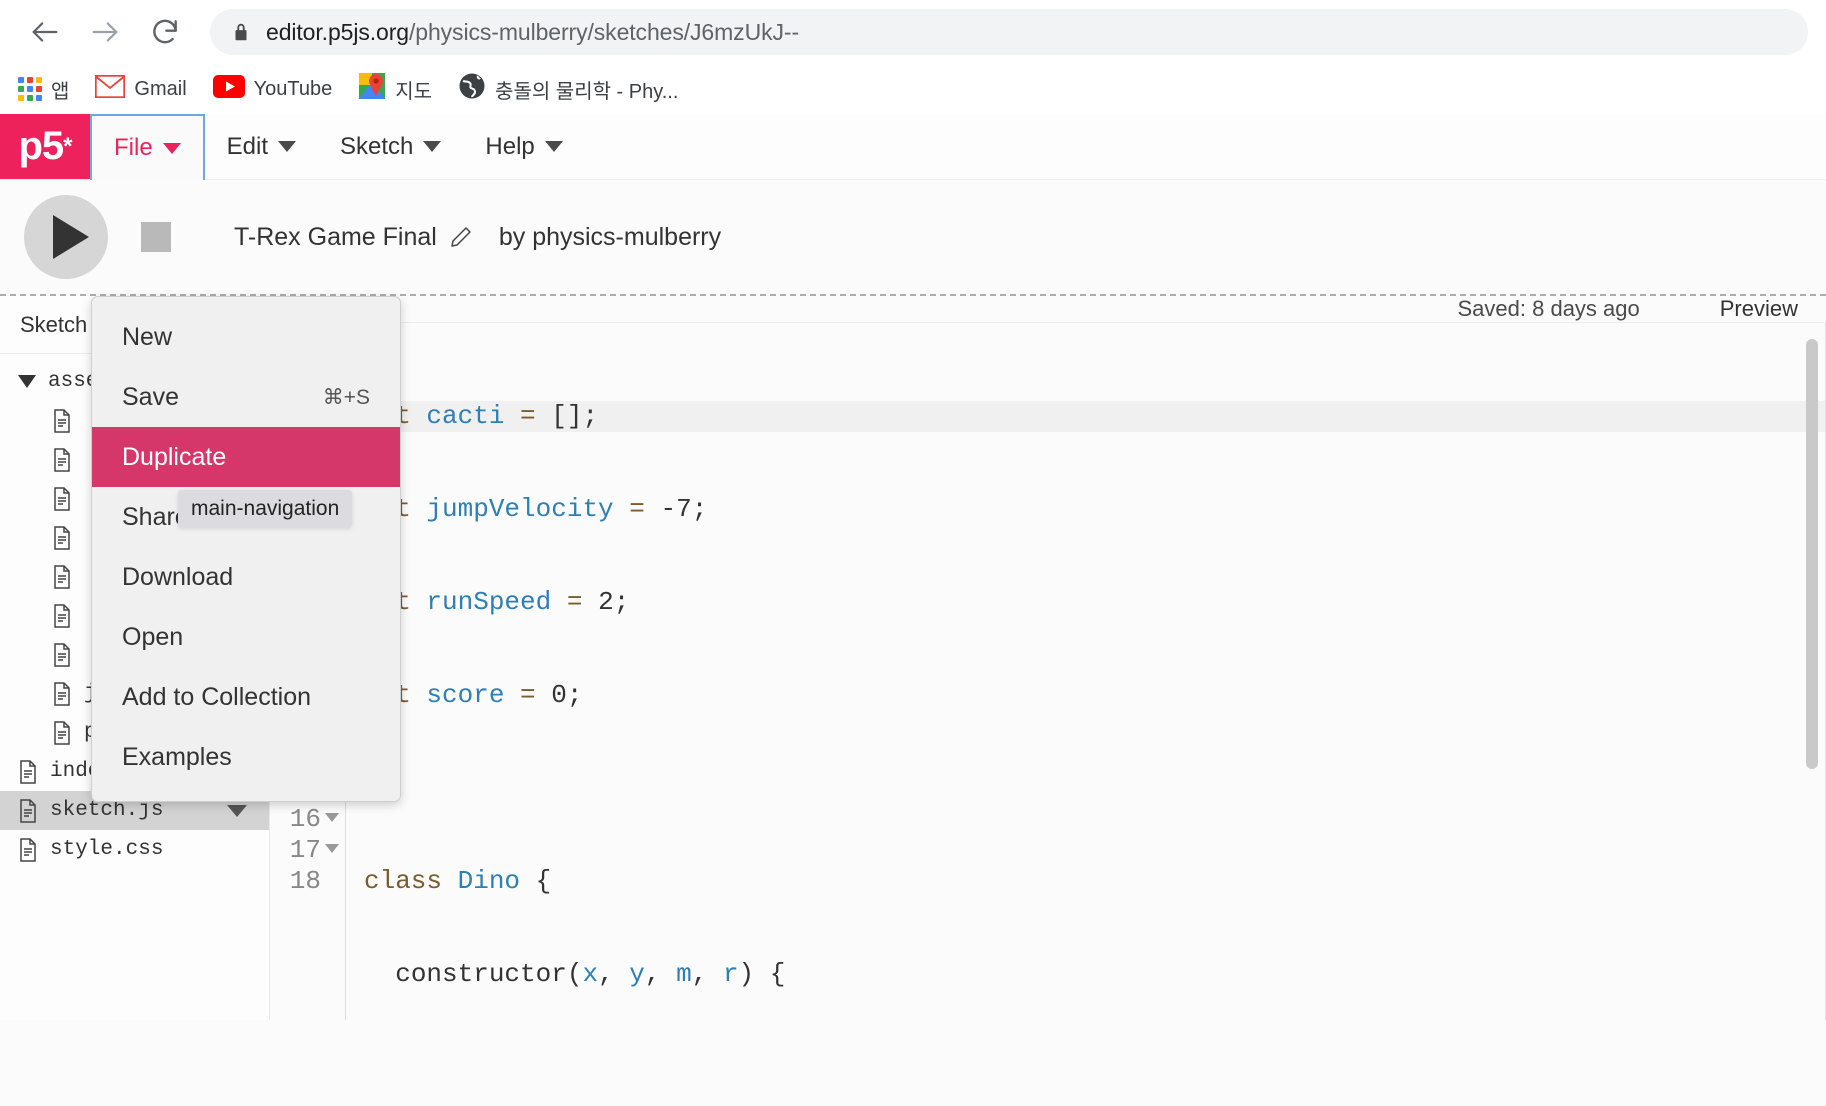  I want to click on menu-item-label: Examples, so click(177, 756).